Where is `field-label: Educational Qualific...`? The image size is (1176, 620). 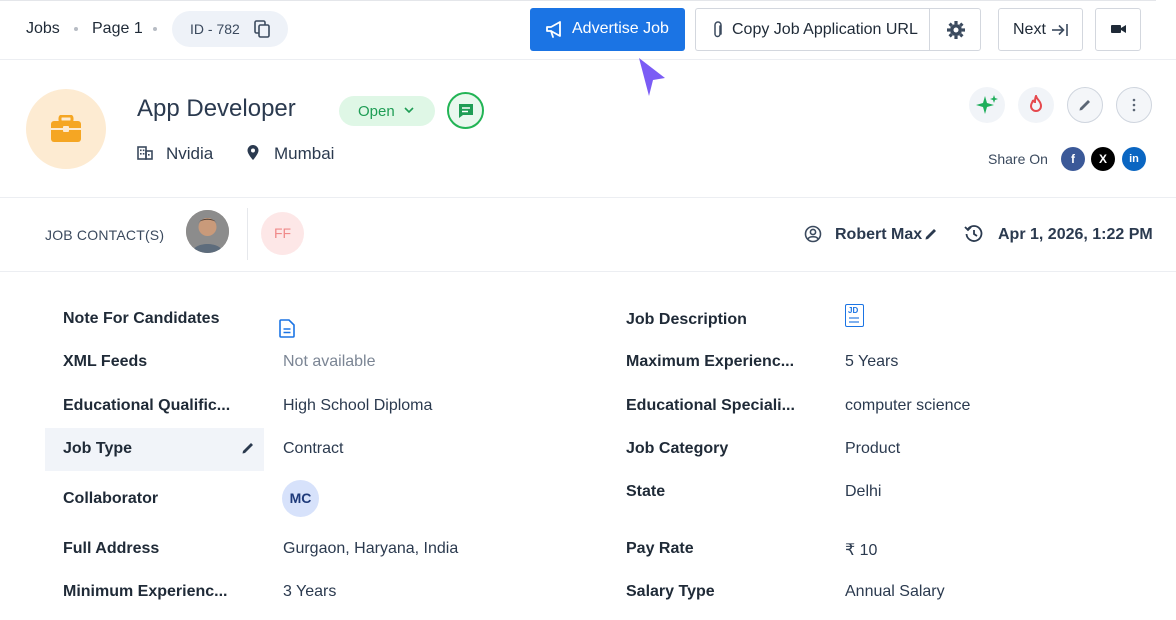
field-label: Educational Qualific... is located at coordinates (147, 405).